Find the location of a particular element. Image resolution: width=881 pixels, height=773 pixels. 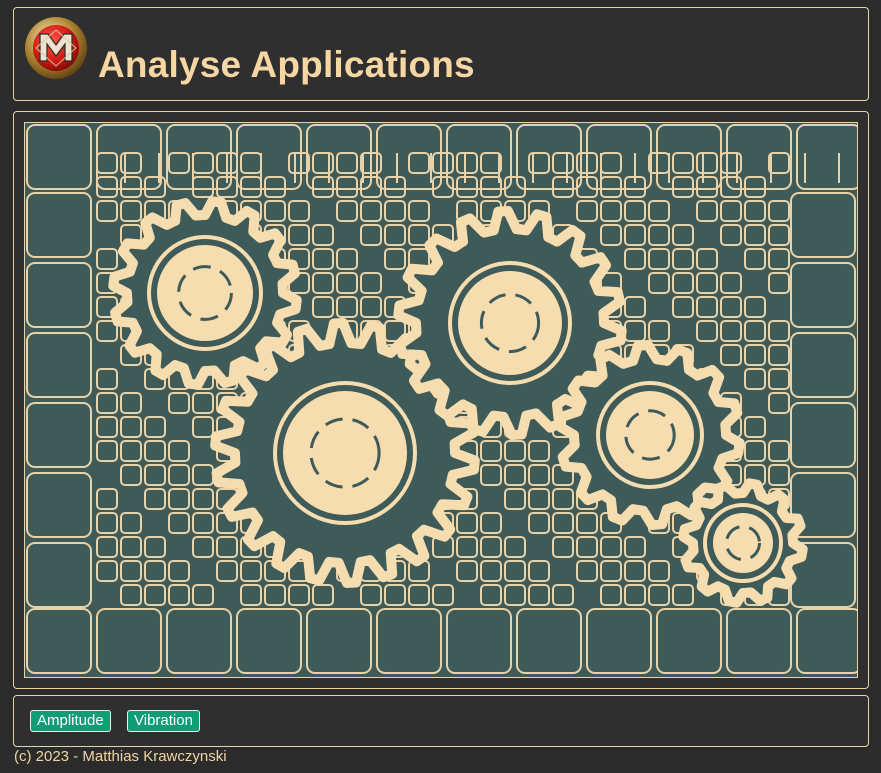

vibration-button: Vibration is located at coordinates (163, 721).